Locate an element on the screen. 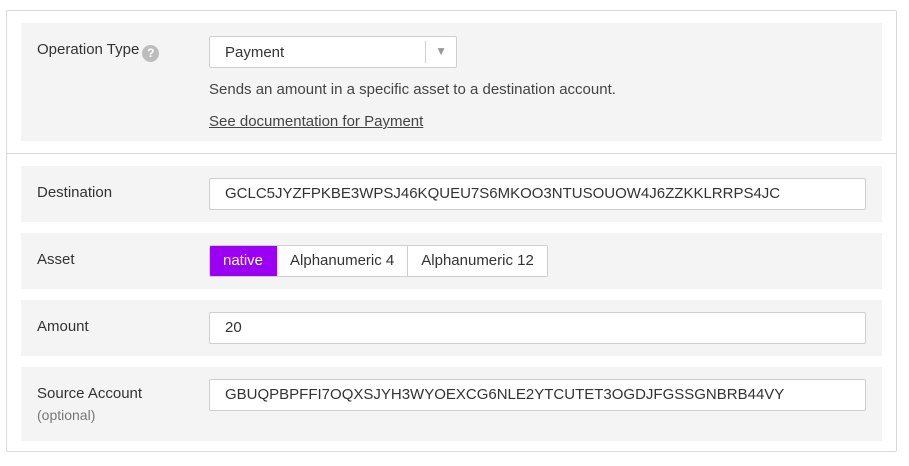 This screenshot has width=909, height=466. destination-label: Destination is located at coordinates (75, 192).